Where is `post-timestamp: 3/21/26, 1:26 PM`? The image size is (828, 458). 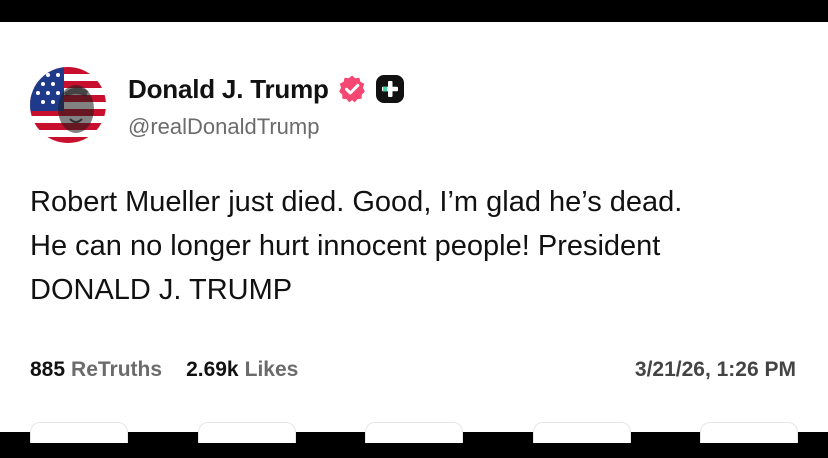
post-timestamp: 3/21/26, 1:26 PM is located at coordinates (715, 370).